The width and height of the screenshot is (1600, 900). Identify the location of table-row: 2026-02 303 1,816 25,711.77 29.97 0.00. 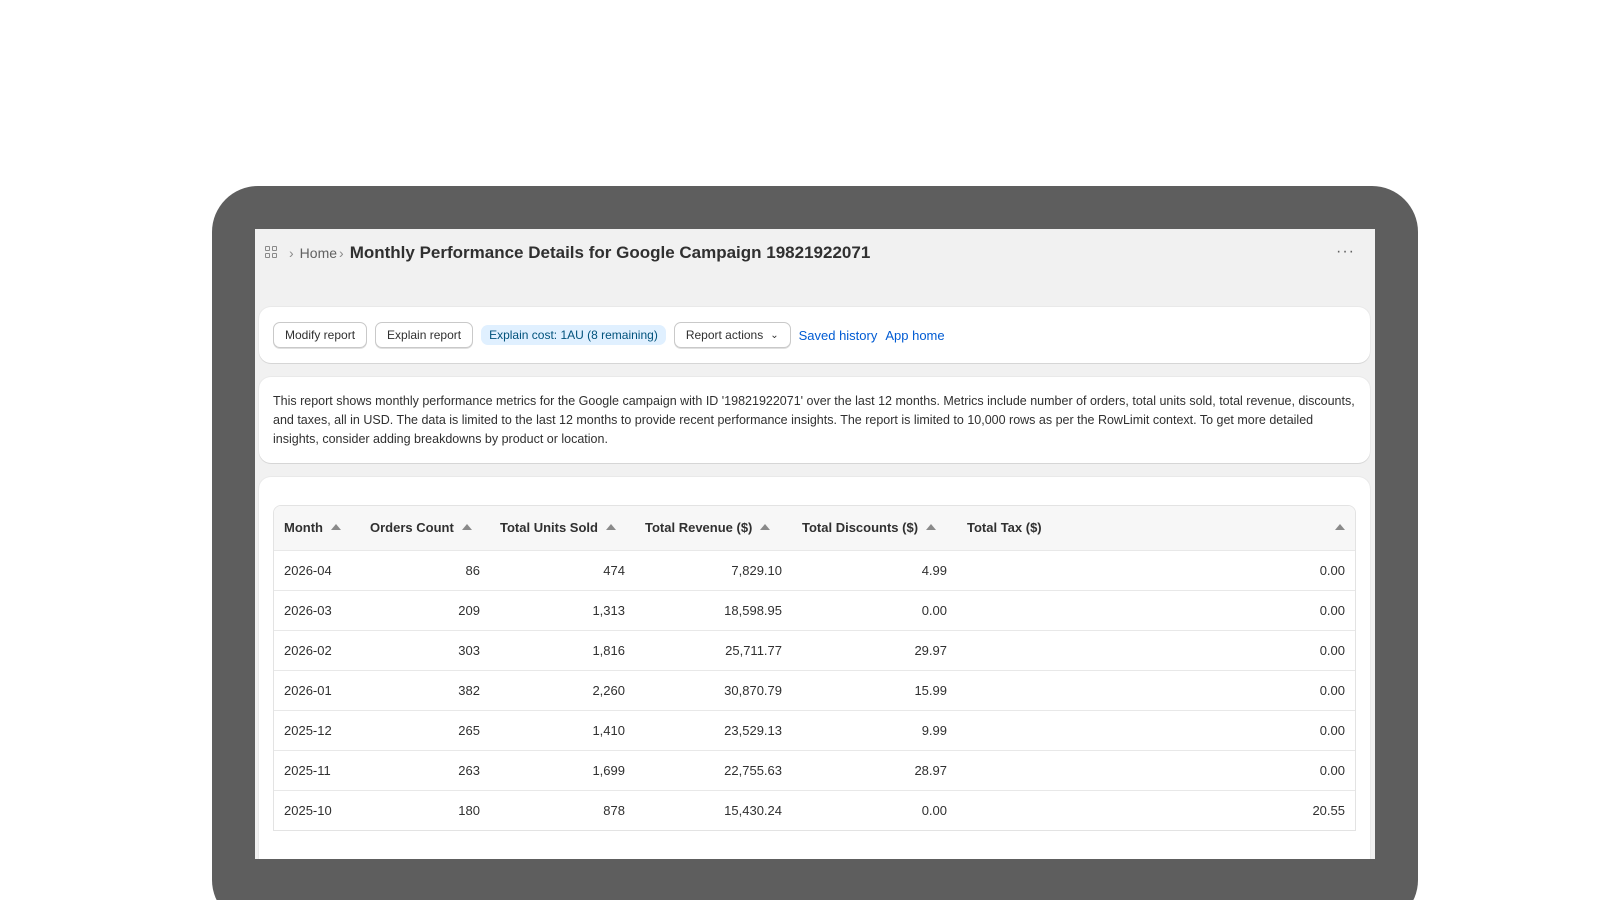
(814, 650).